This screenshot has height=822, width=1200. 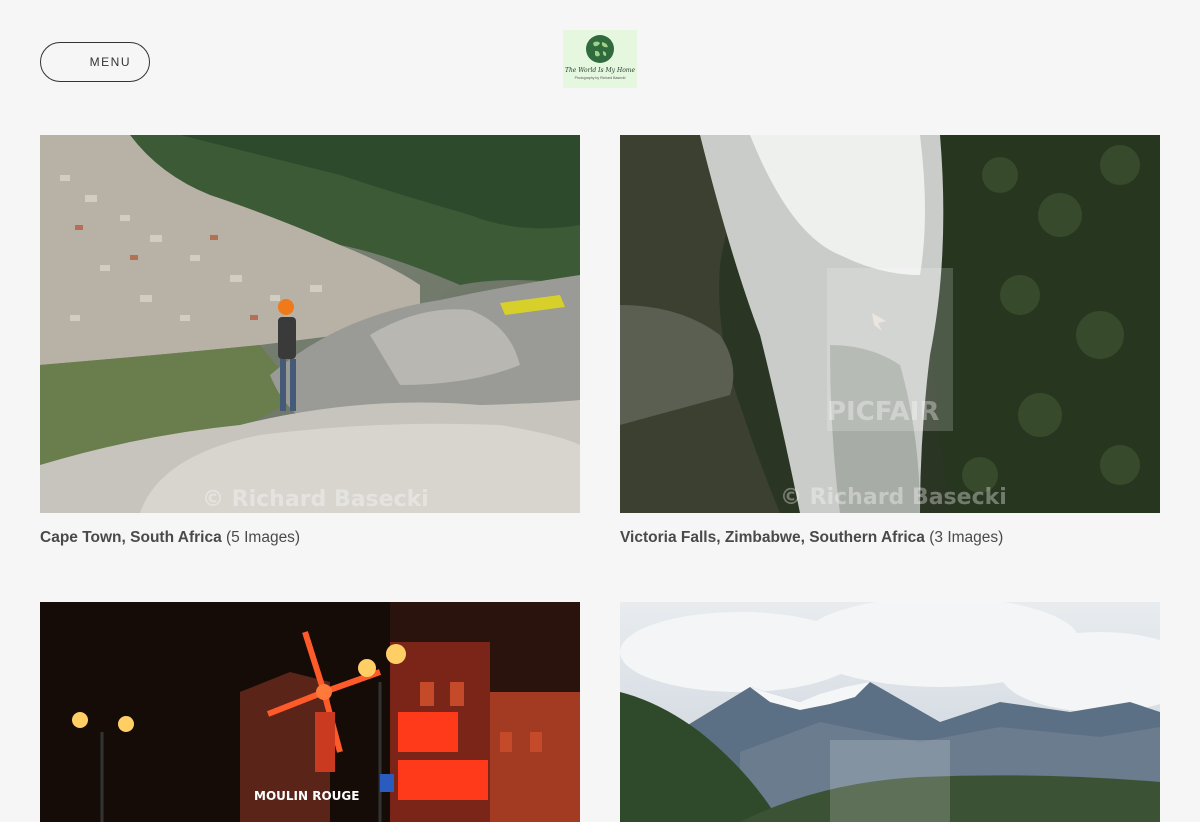 I want to click on gallery-card-mountains, so click(x=890, y=712).